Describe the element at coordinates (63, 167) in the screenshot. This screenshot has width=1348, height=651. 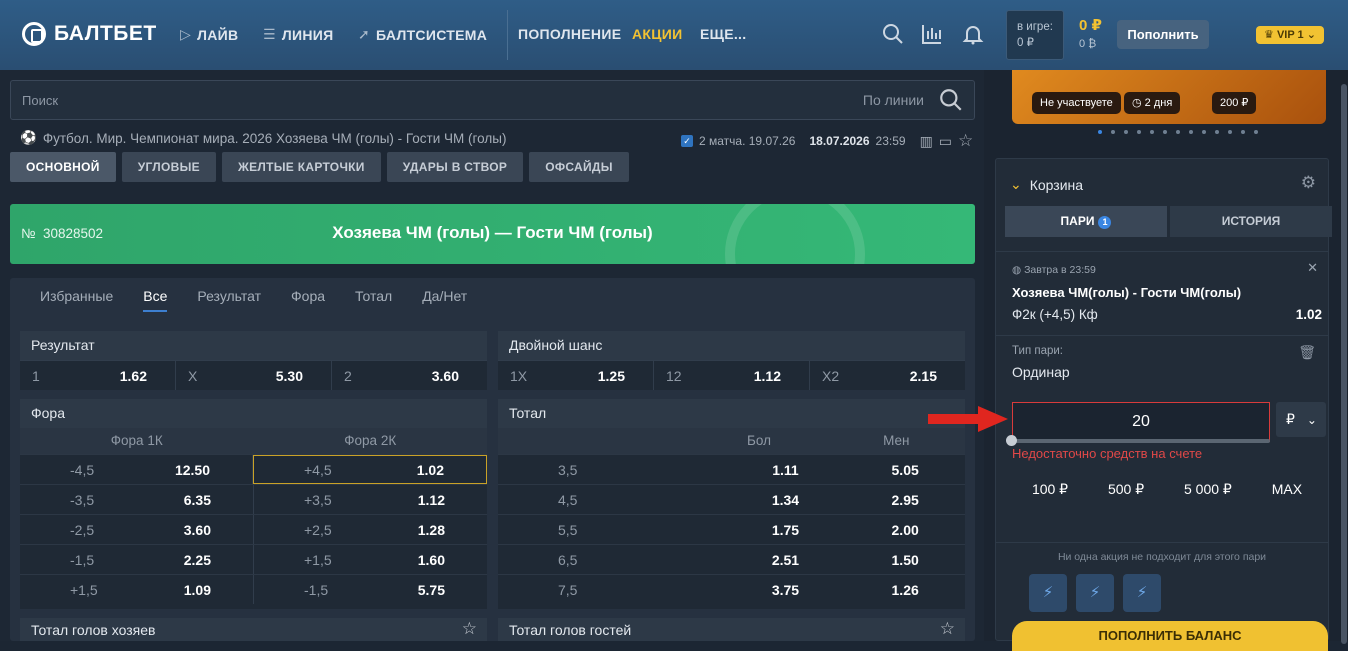
I see `tab-main: ОСНОВНОЙ` at that location.